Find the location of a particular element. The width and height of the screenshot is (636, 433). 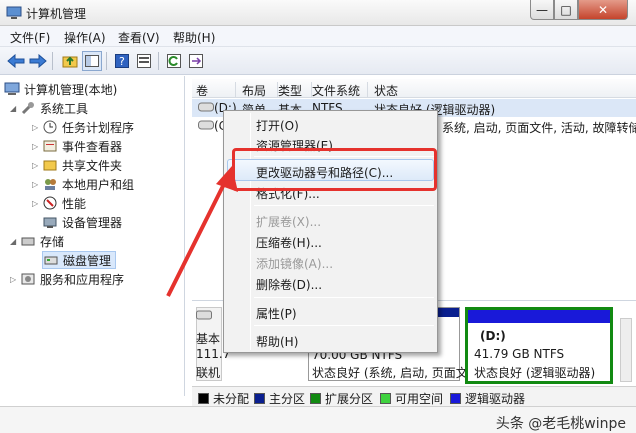

tree-device-manager: 设备管理器 is located at coordinates (82, 222).